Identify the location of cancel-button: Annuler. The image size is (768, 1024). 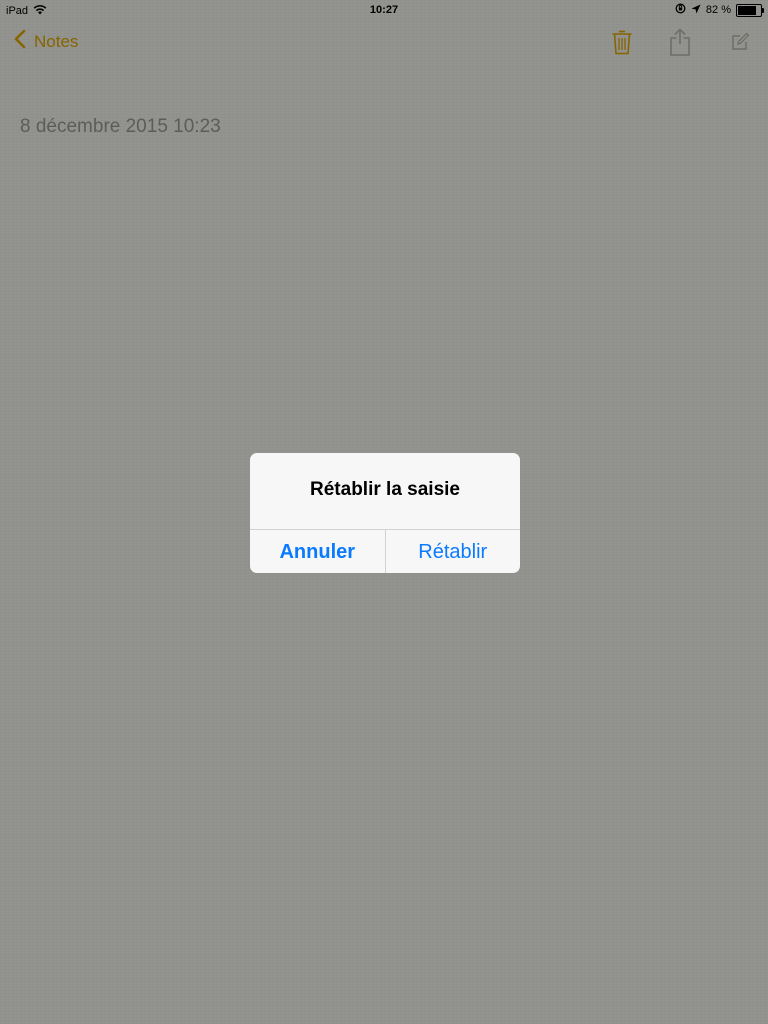
(318, 551).